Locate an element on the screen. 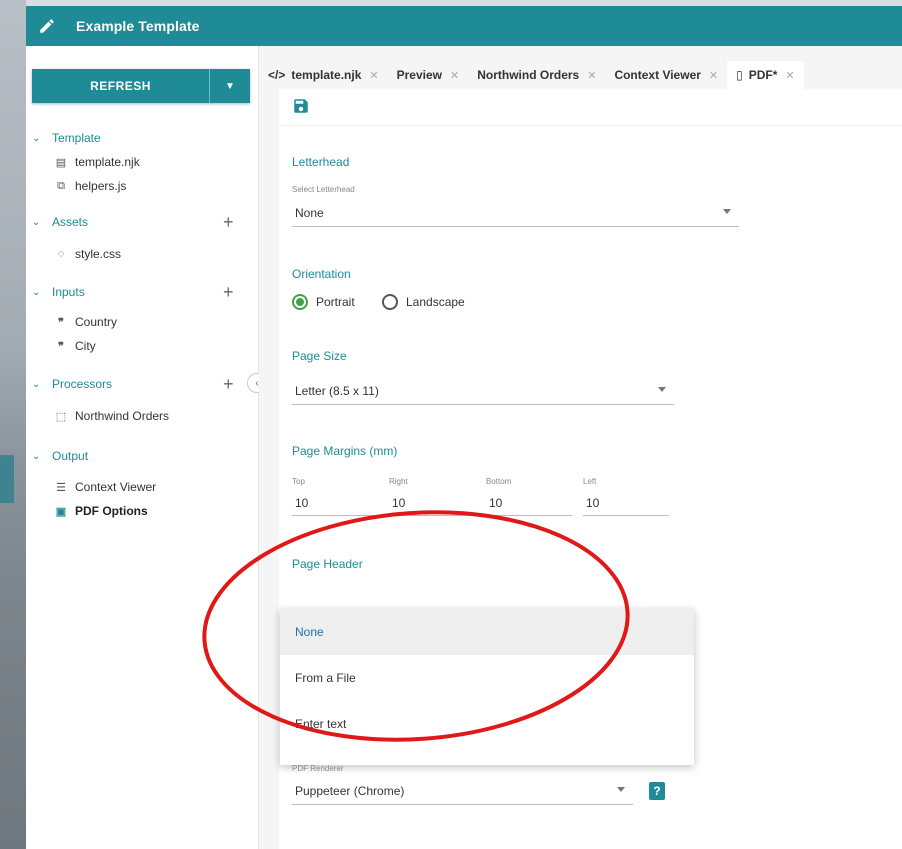 The height and width of the screenshot is (849, 902). page-header-dropdown-menu: None From a File Enter text is located at coordinates (487, 687).